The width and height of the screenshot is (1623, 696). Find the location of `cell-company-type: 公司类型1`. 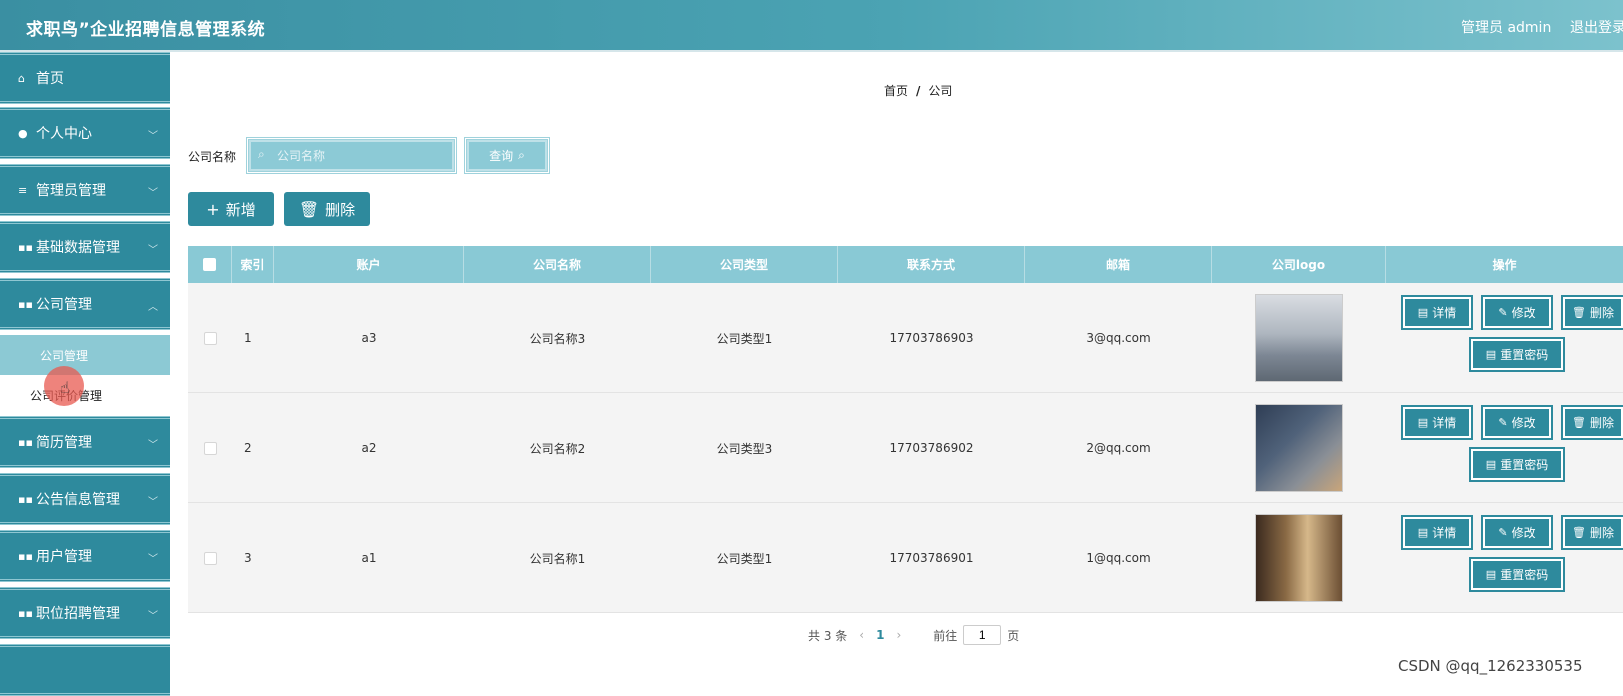

cell-company-type: 公司类型1 is located at coordinates (744, 338).